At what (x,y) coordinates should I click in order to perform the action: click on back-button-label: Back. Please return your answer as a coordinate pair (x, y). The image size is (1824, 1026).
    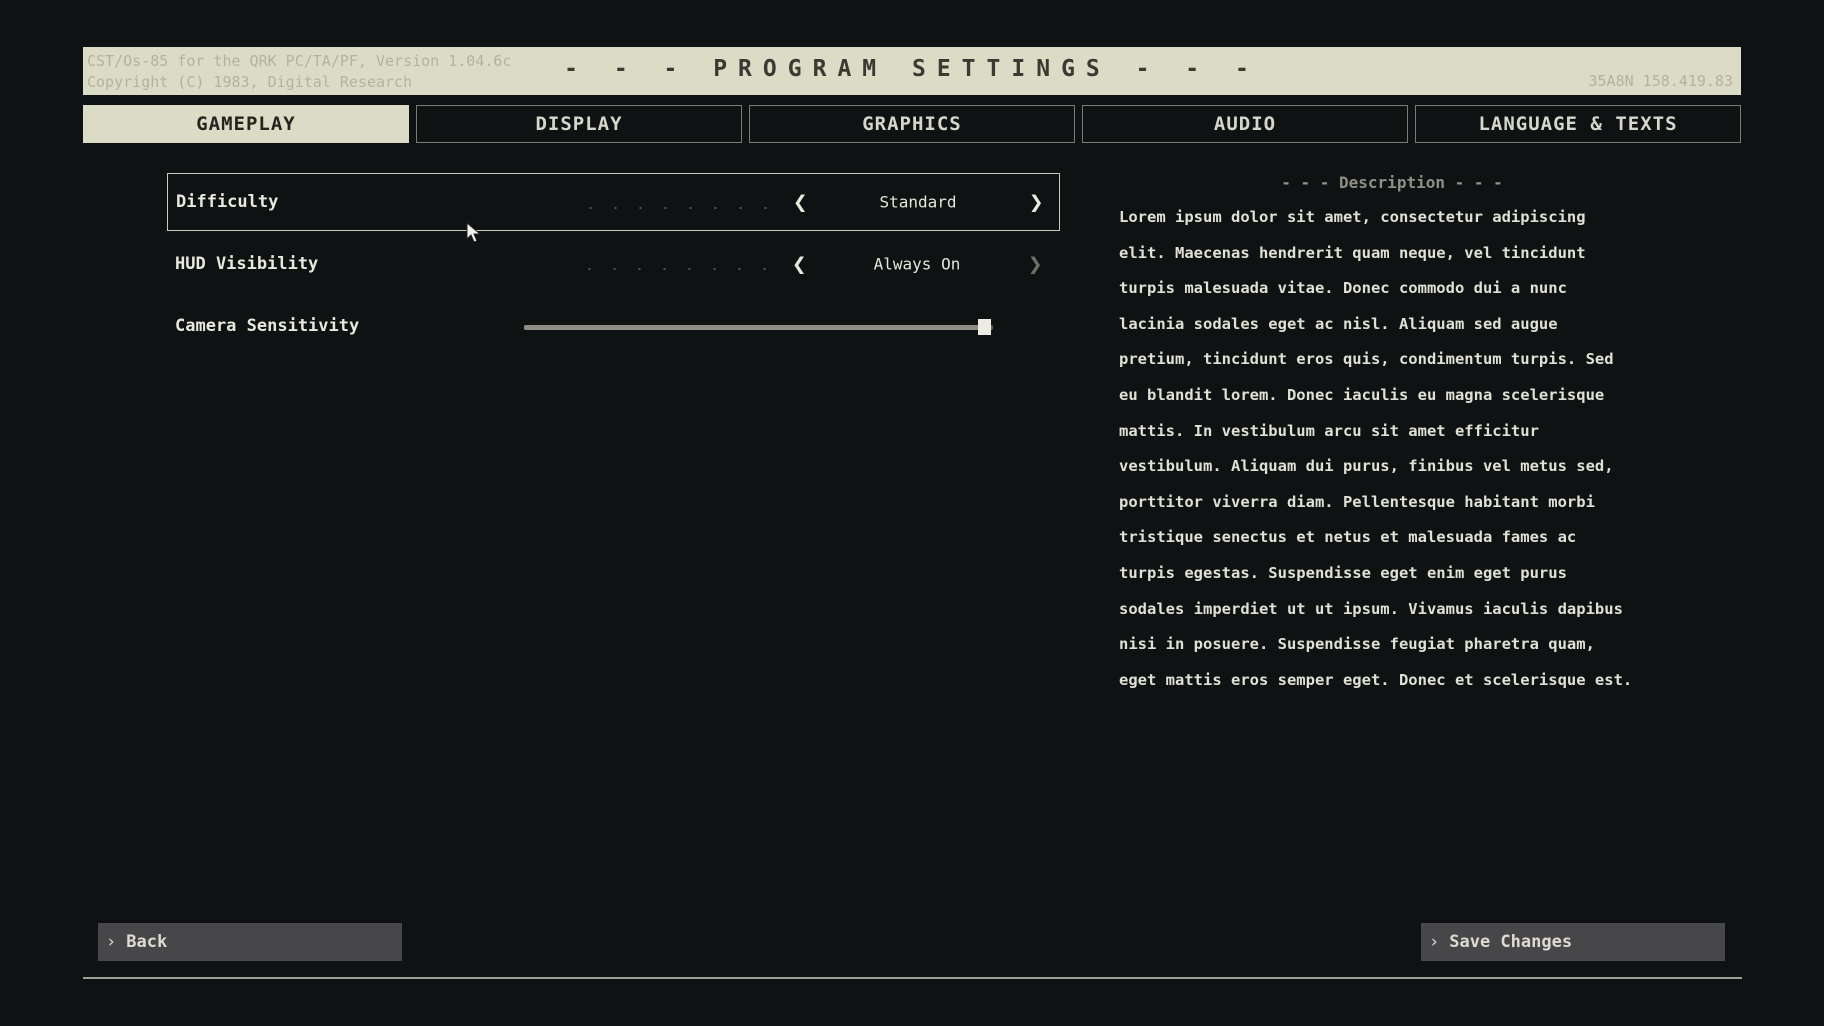
    Looking at the image, I should click on (147, 942).